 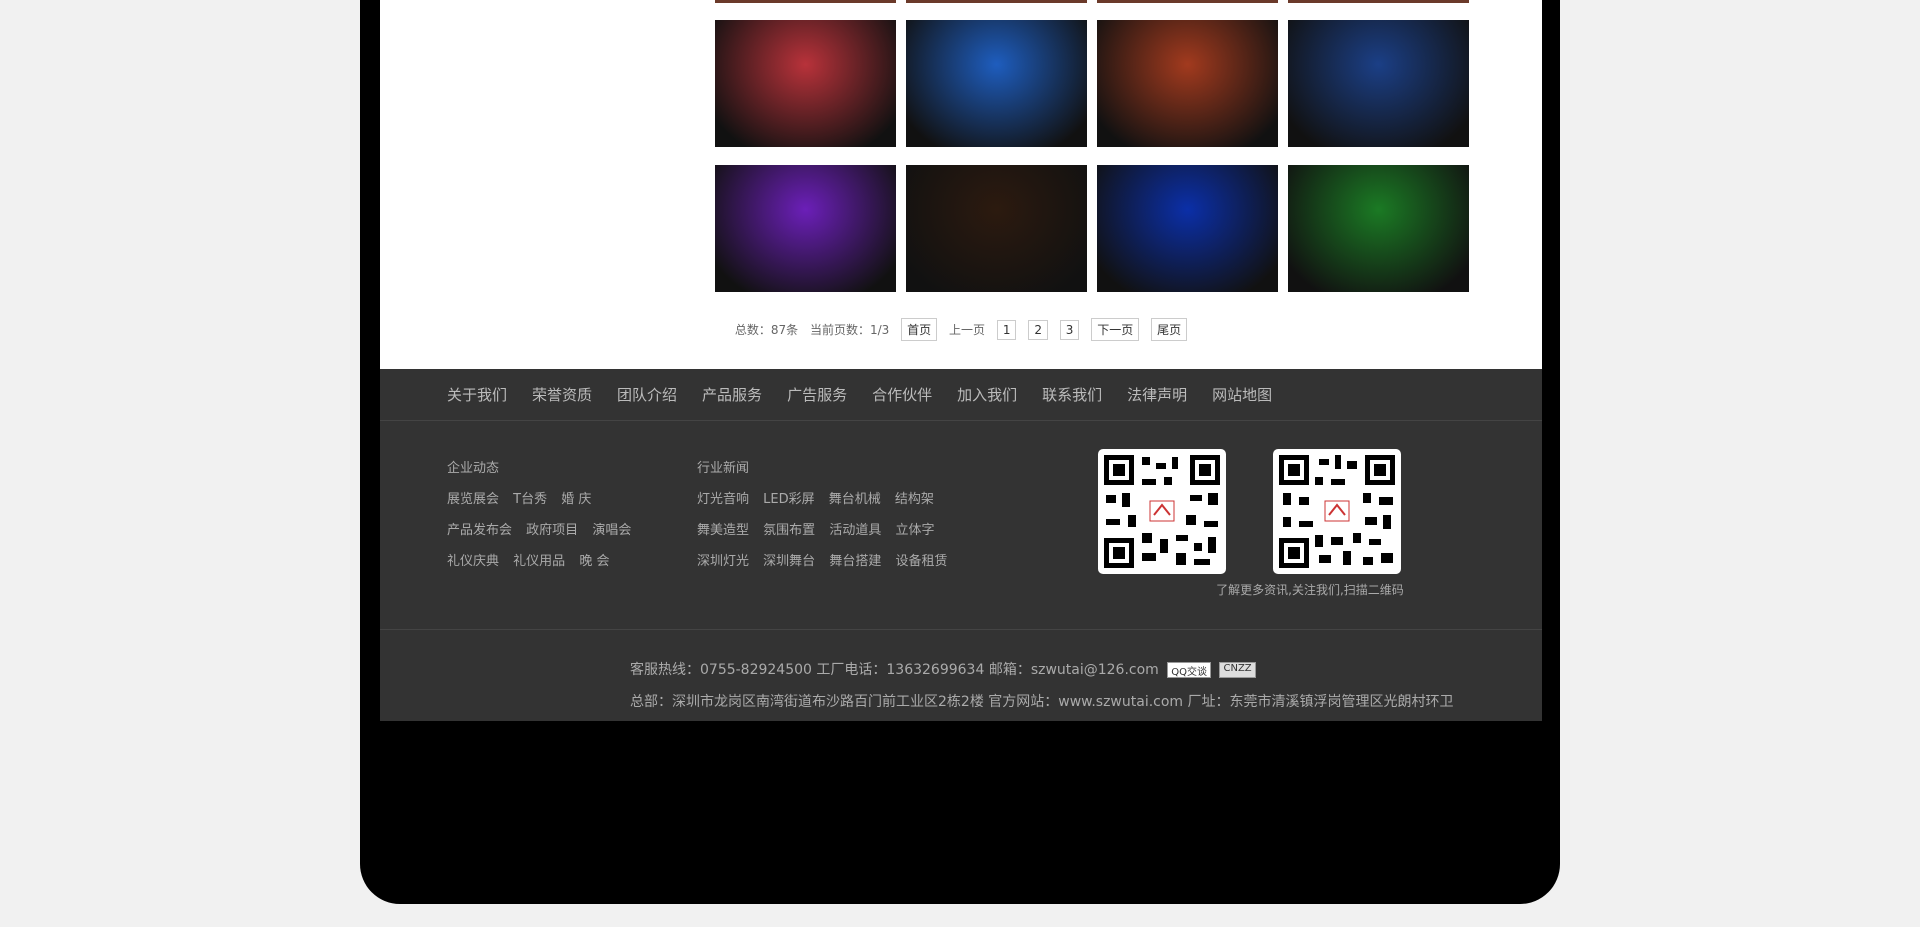 I want to click on page-3-button: 3, so click(x=1069, y=330).